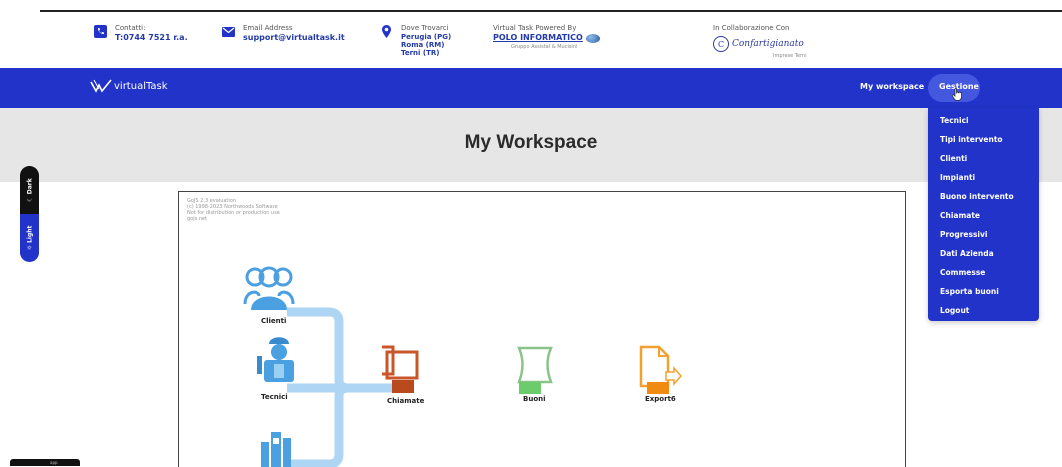 This screenshot has width=1062, height=467. I want to click on confartigianato-logo: C Confartigianato, so click(760, 44).